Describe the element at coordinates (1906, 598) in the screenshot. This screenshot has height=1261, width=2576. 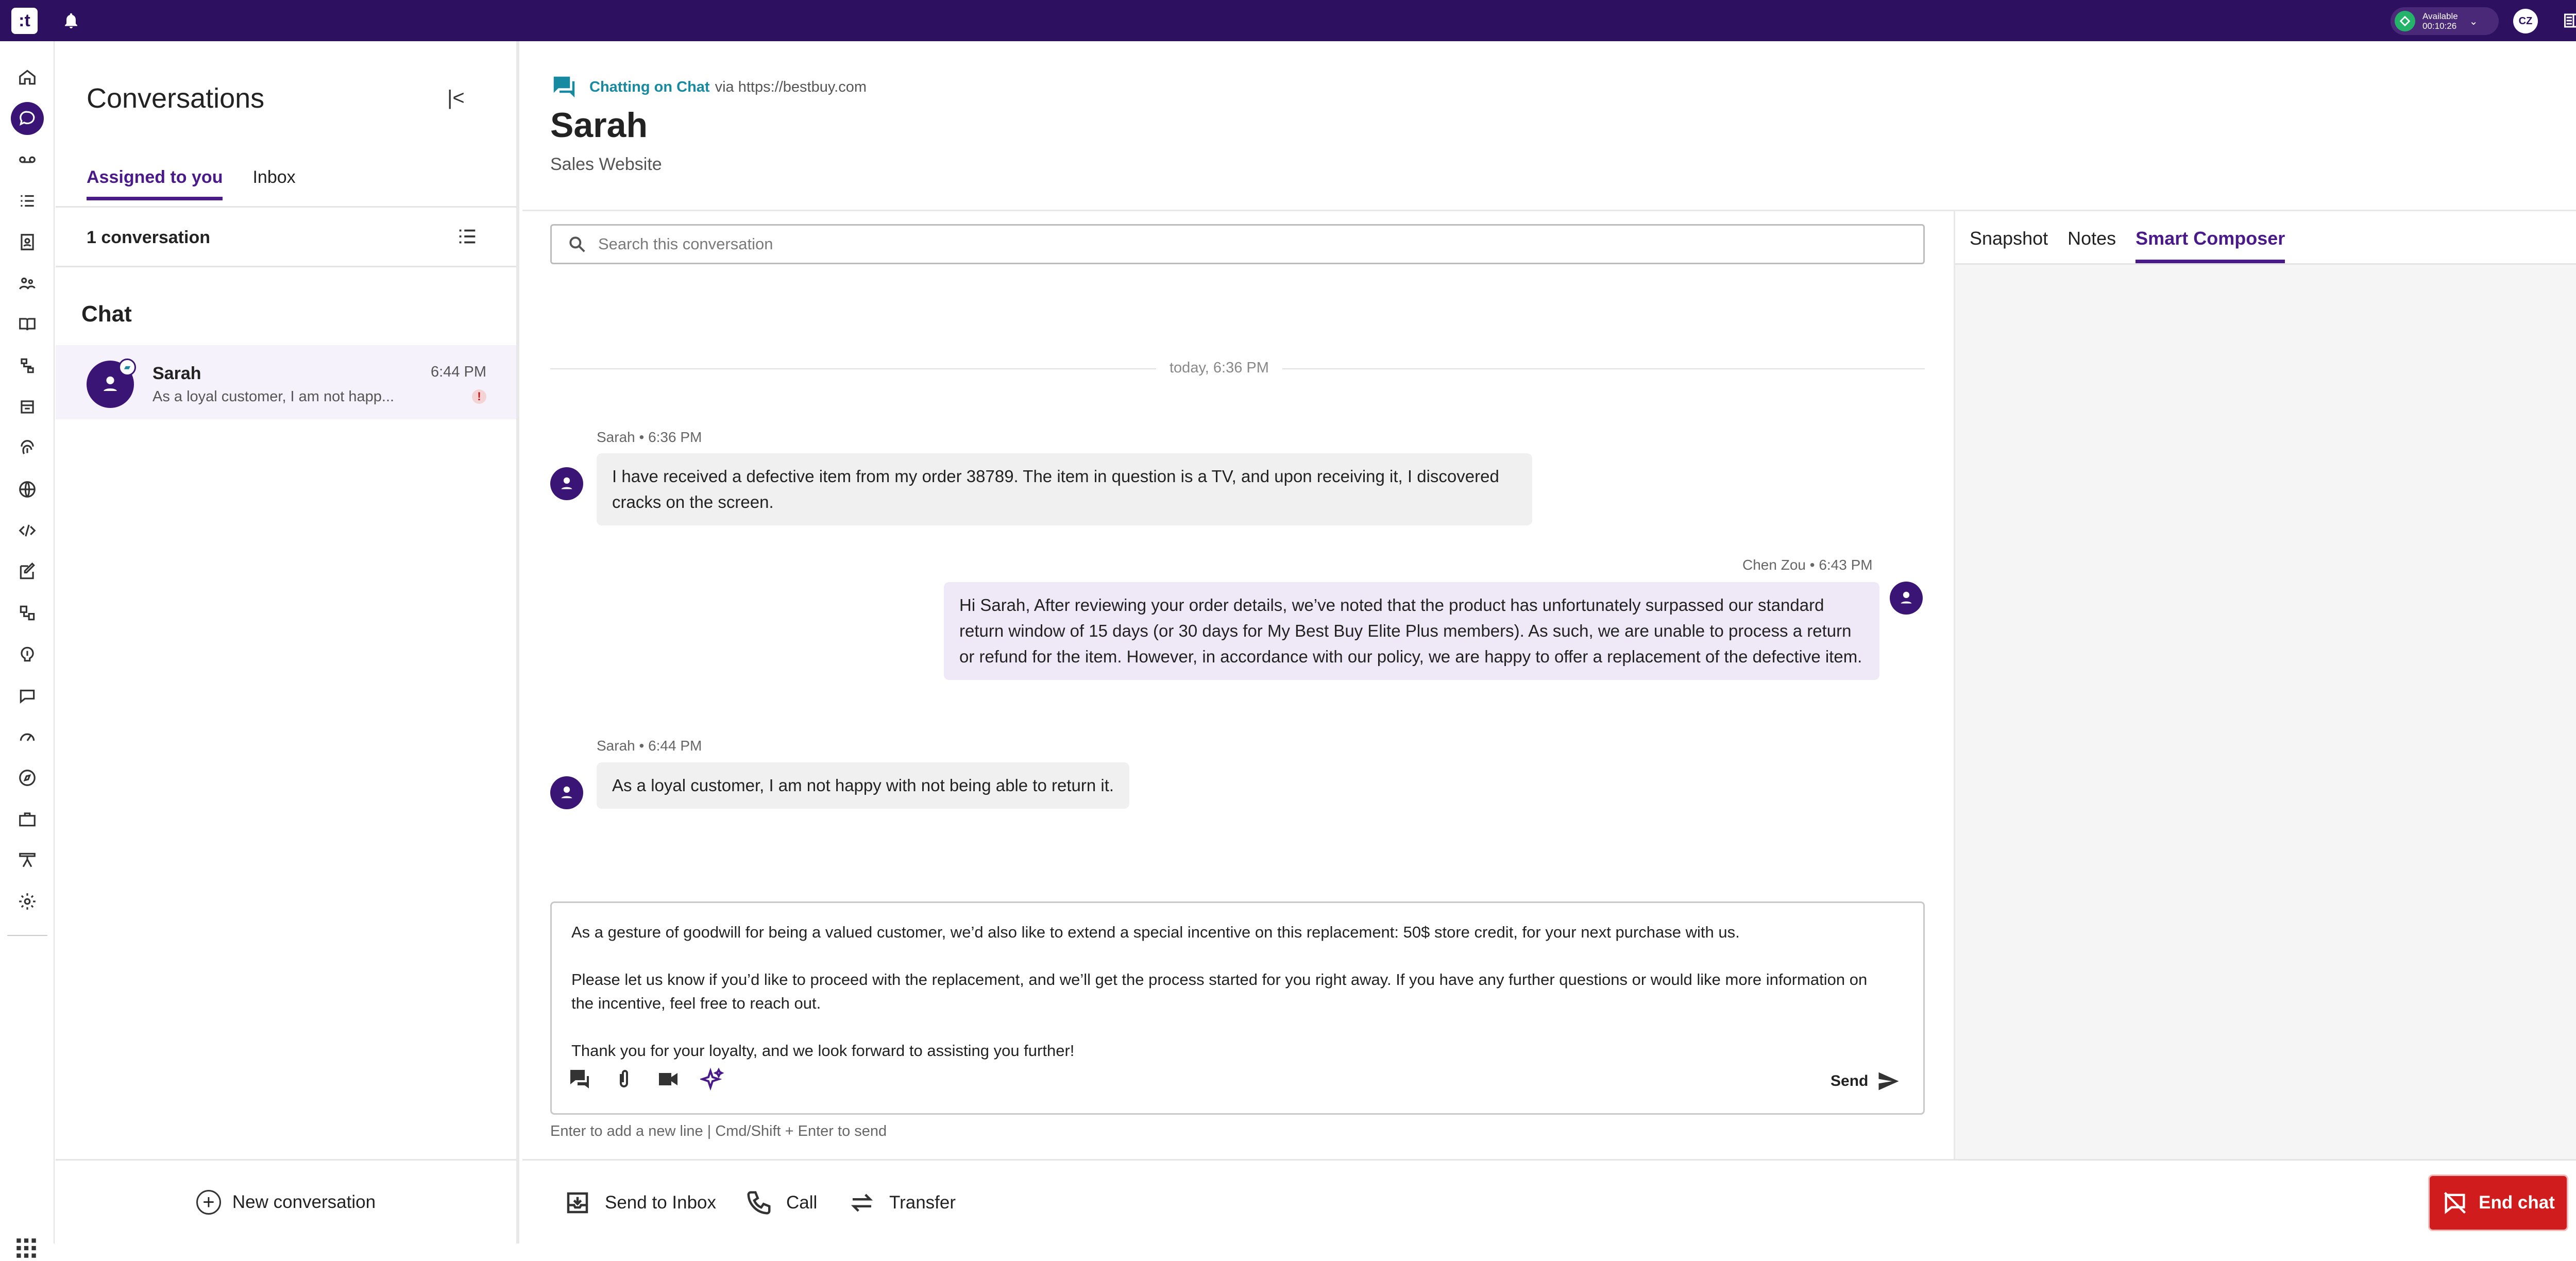
I see `agent-avatar` at that location.